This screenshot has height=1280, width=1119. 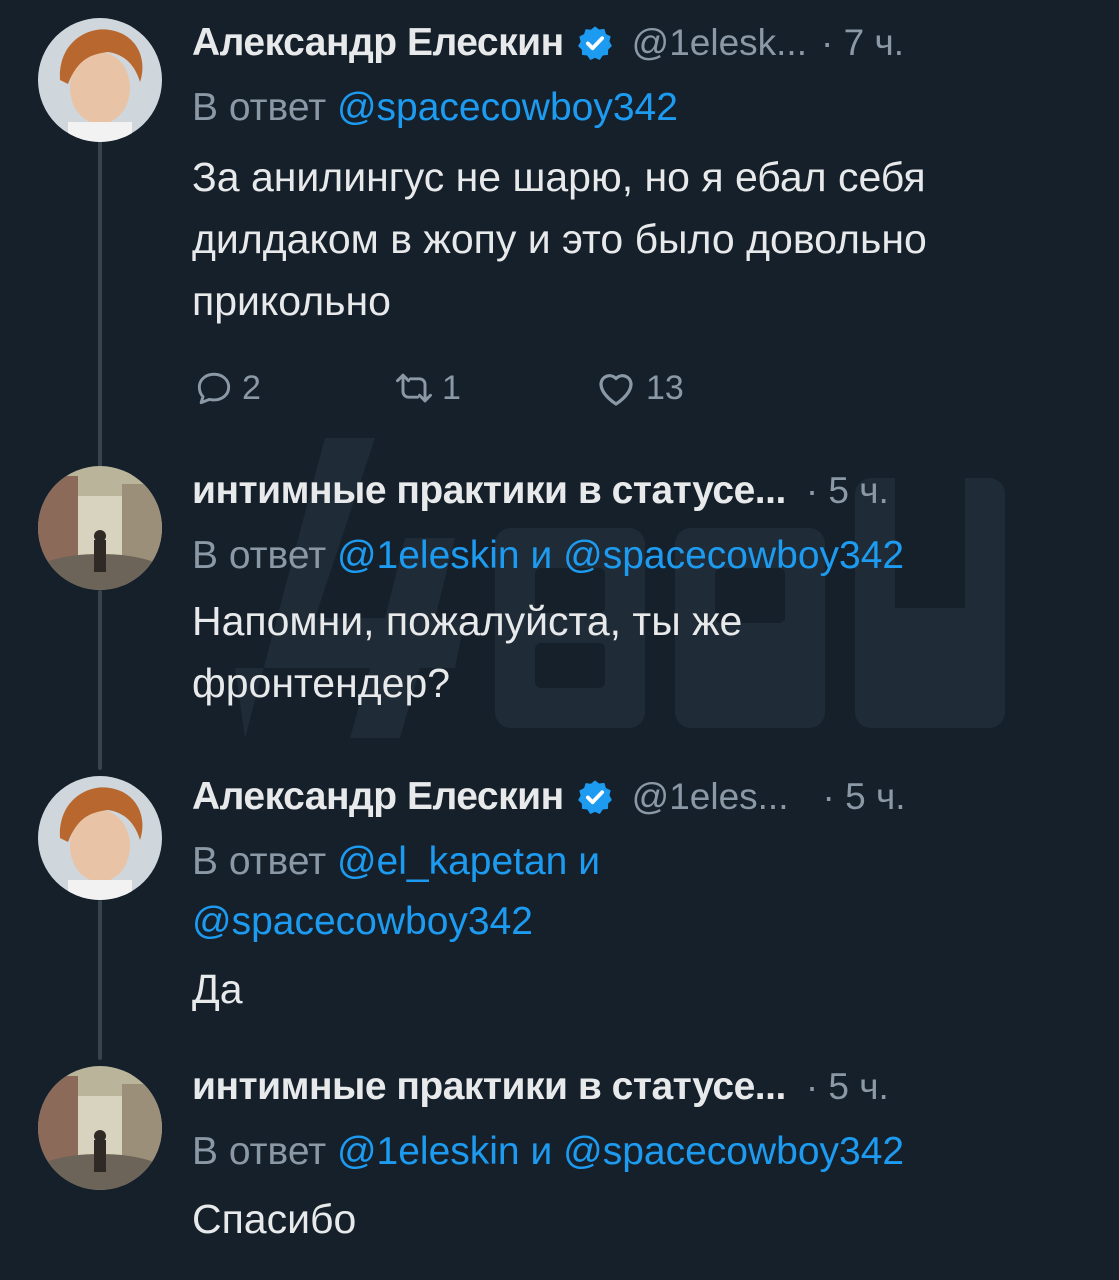 What do you see at coordinates (559, 239) in the screenshot?
I see `text-line: дилдаком в жопу и это было довольно` at bounding box center [559, 239].